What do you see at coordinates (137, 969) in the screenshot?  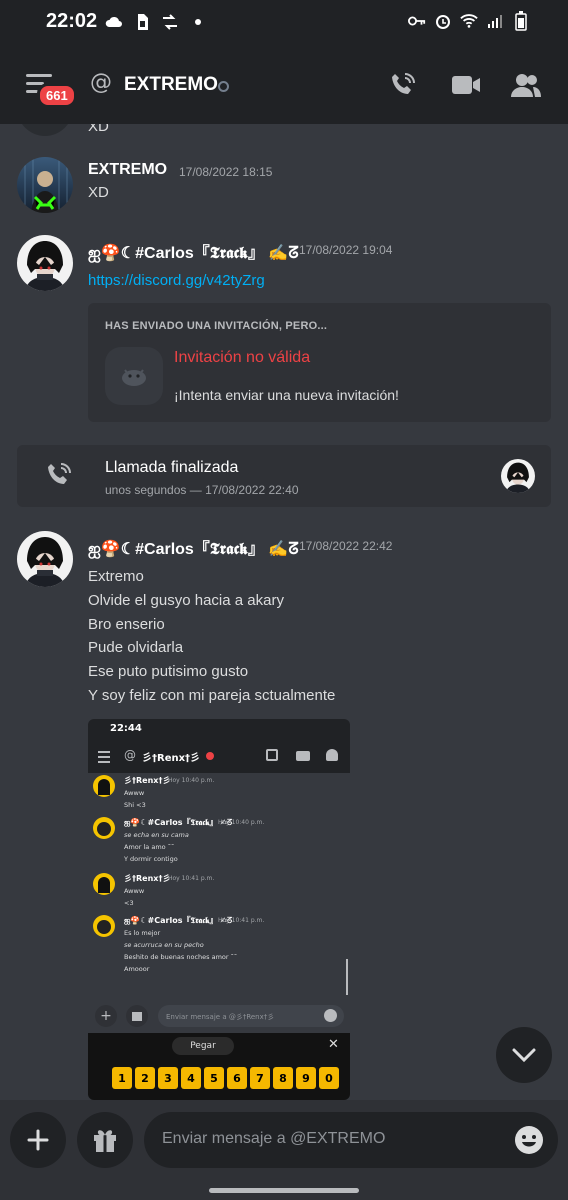 I see `mini-text: Amooor` at bounding box center [137, 969].